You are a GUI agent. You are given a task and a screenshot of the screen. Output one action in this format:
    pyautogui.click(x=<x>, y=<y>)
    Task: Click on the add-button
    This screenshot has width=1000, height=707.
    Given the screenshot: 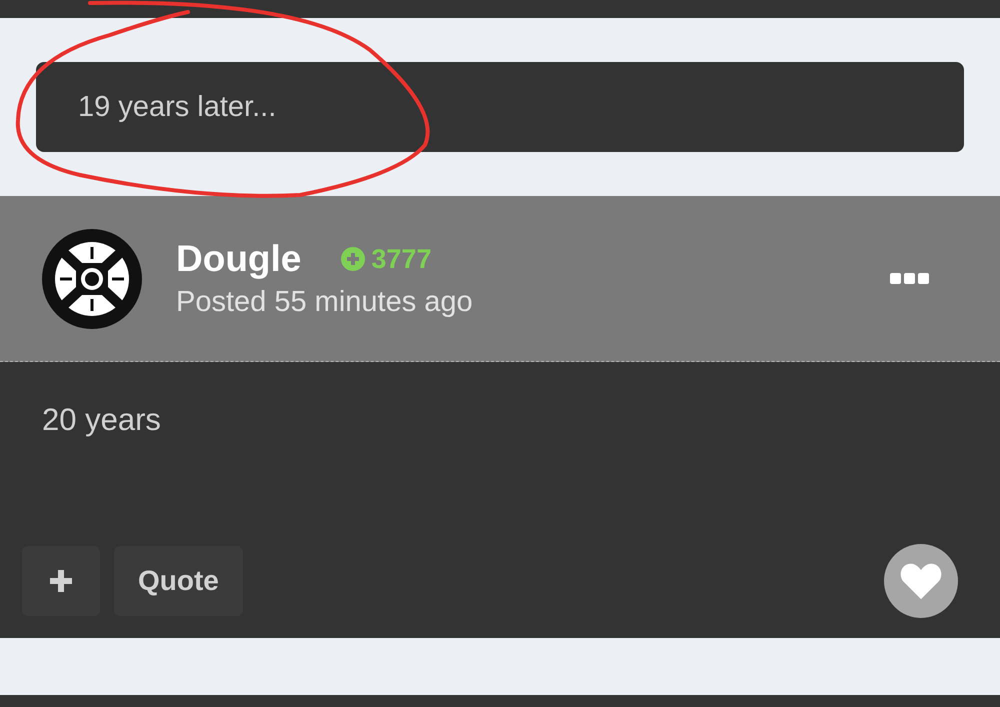 What is the action you would take?
    pyautogui.click(x=61, y=581)
    